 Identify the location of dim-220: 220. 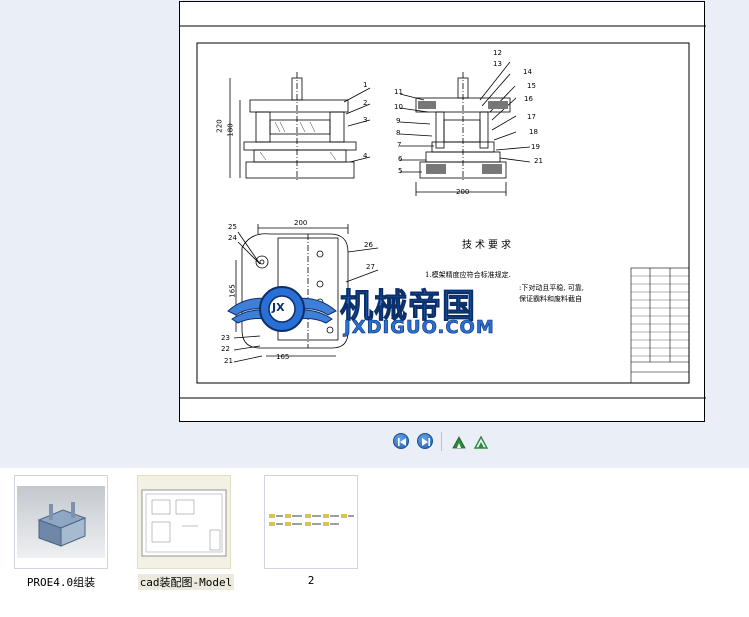
(219, 126).